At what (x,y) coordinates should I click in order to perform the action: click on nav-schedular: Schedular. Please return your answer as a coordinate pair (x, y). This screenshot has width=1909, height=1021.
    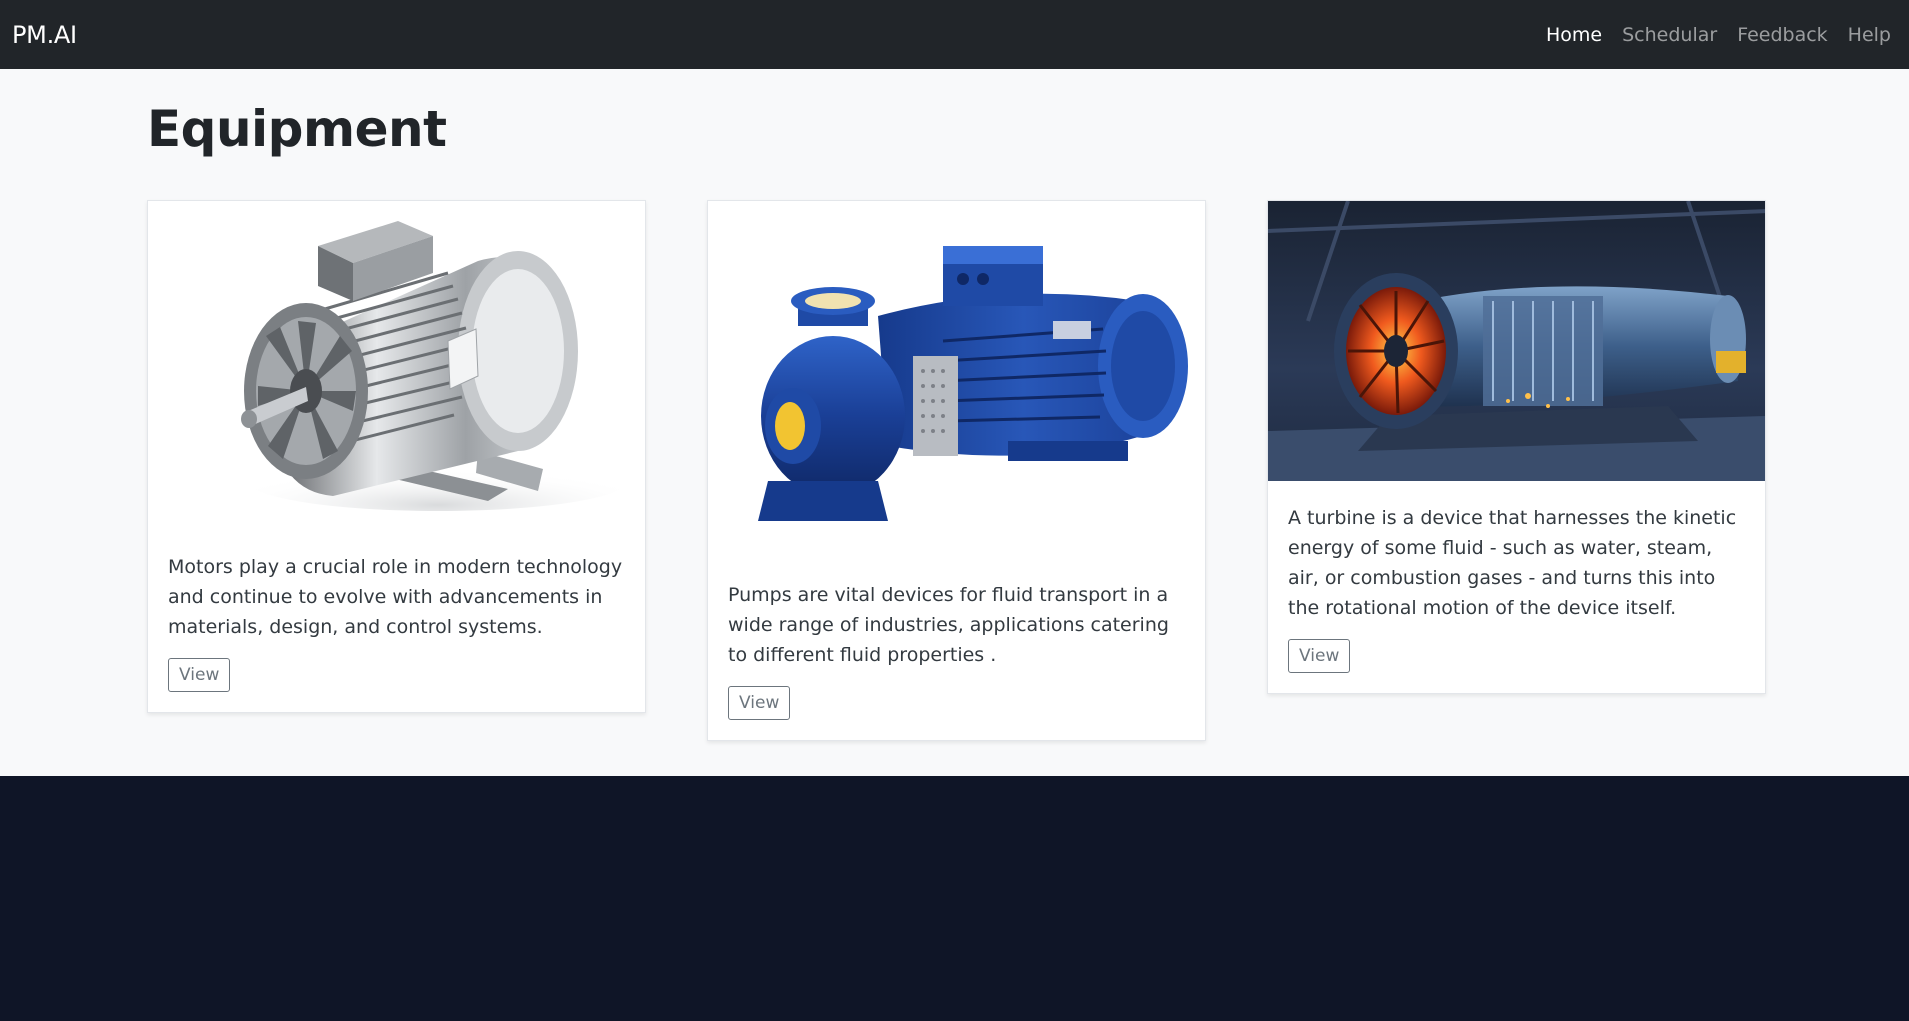
    Looking at the image, I should click on (1669, 35).